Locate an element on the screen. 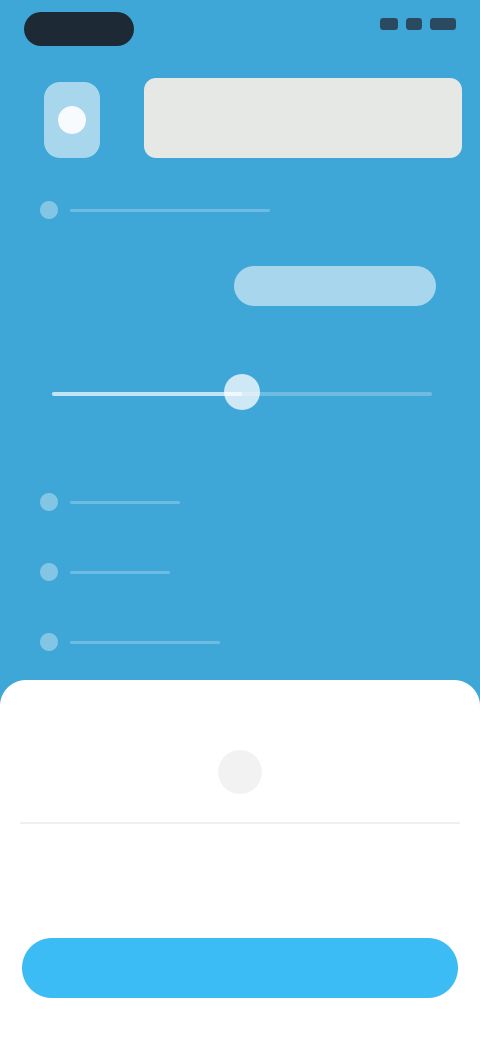 The image size is (480, 1040). divider is located at coordinates (240, 823).